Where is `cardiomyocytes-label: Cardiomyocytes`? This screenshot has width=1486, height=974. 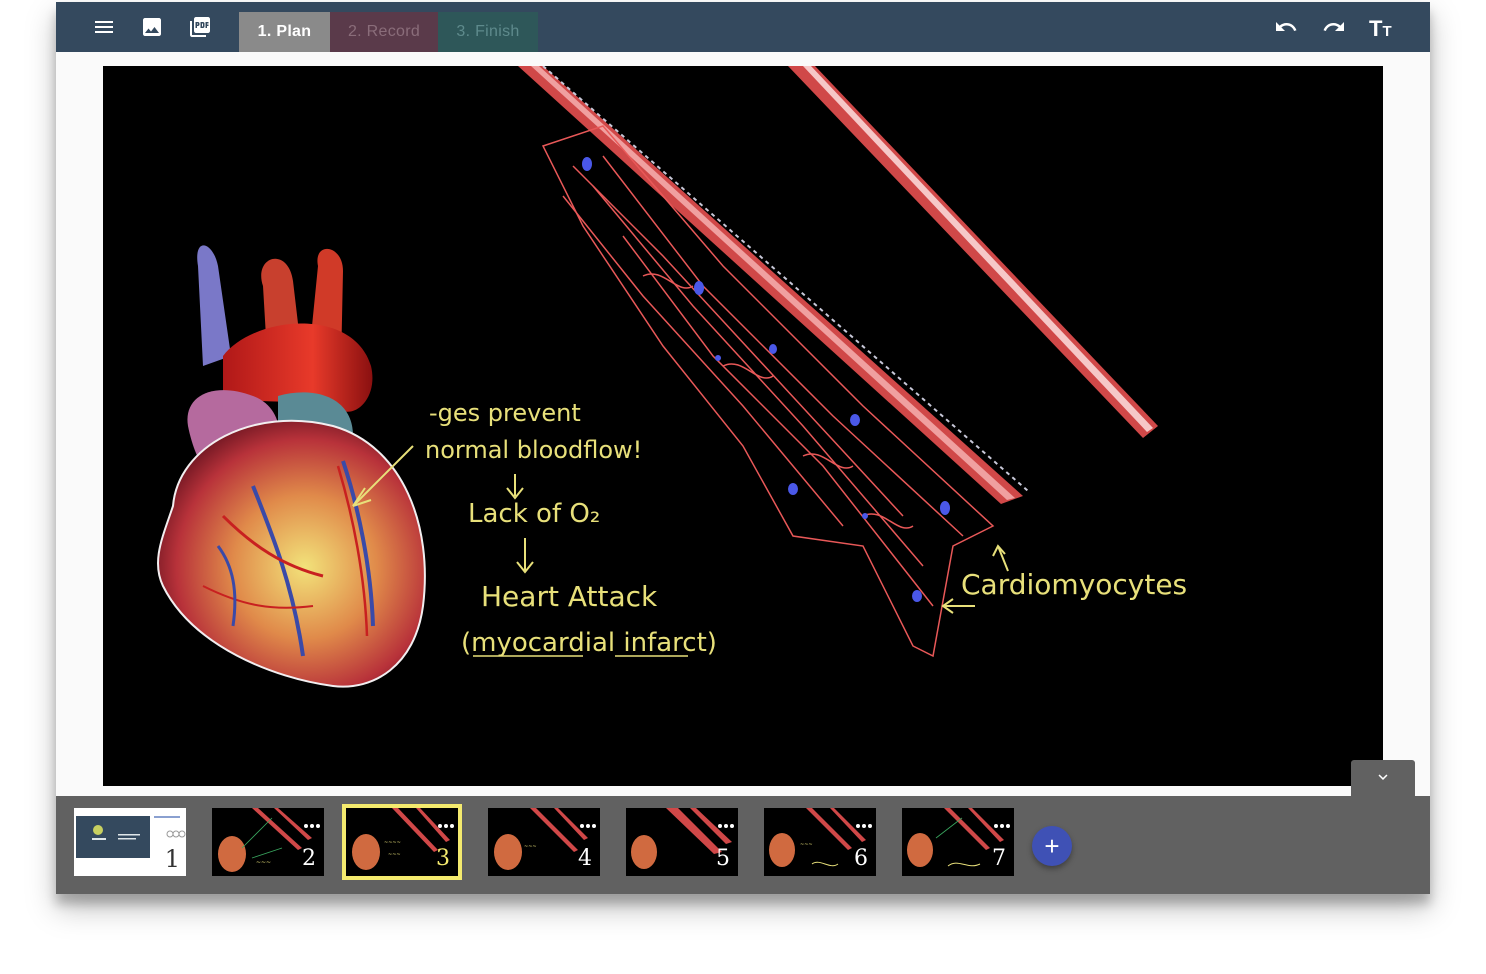 cardiomyocytes-label: Cardiomyocytes is located at coordinates (1074, 584).